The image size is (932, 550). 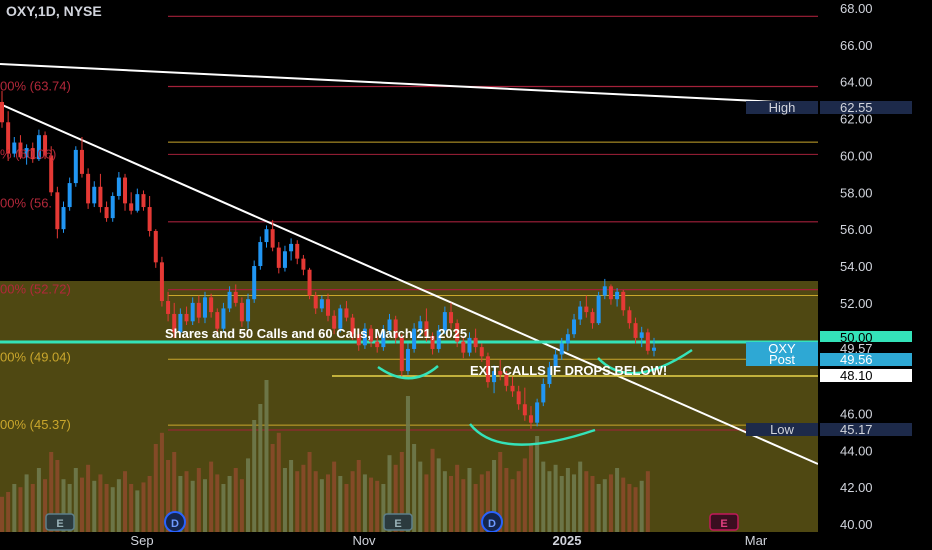 What do you see at coordinates (829, 429) in the screenshot?
I see `price-tag-5: Low 45.17` at bounding box center [829, 429].